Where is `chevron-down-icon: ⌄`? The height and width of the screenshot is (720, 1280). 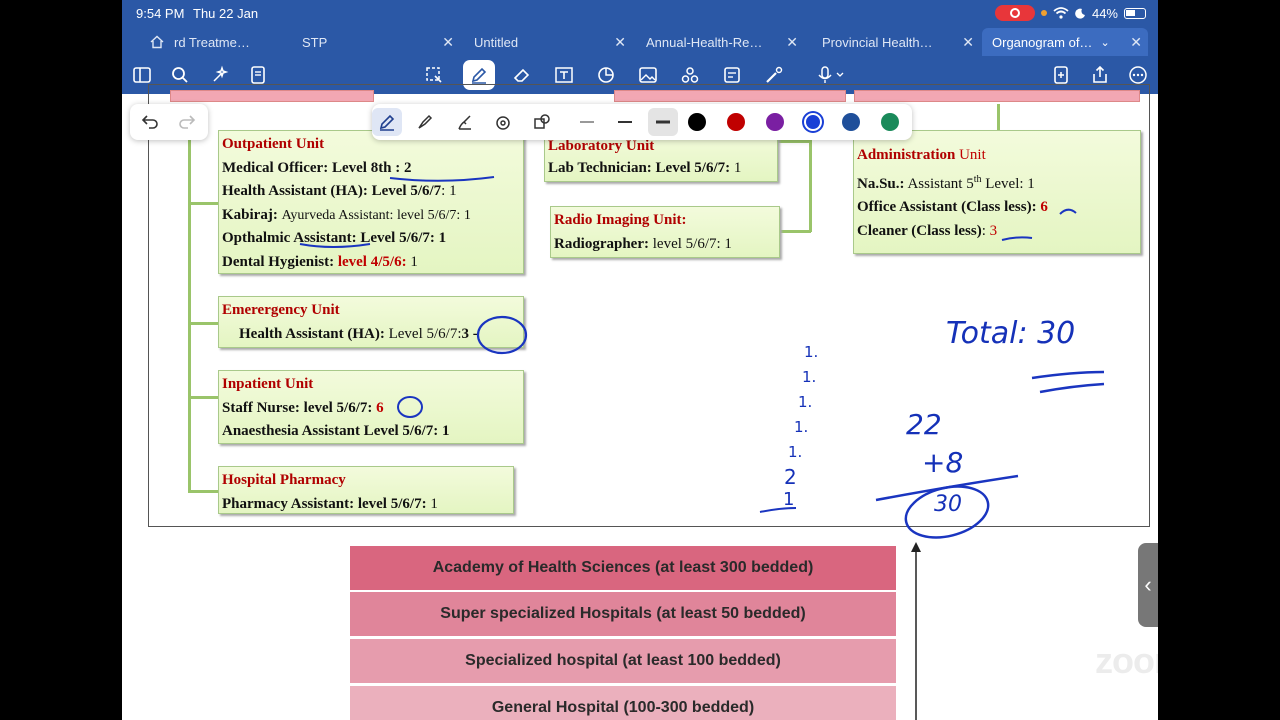 chevron-down-icon: ⌄ is located at coordinates (1104, 42).